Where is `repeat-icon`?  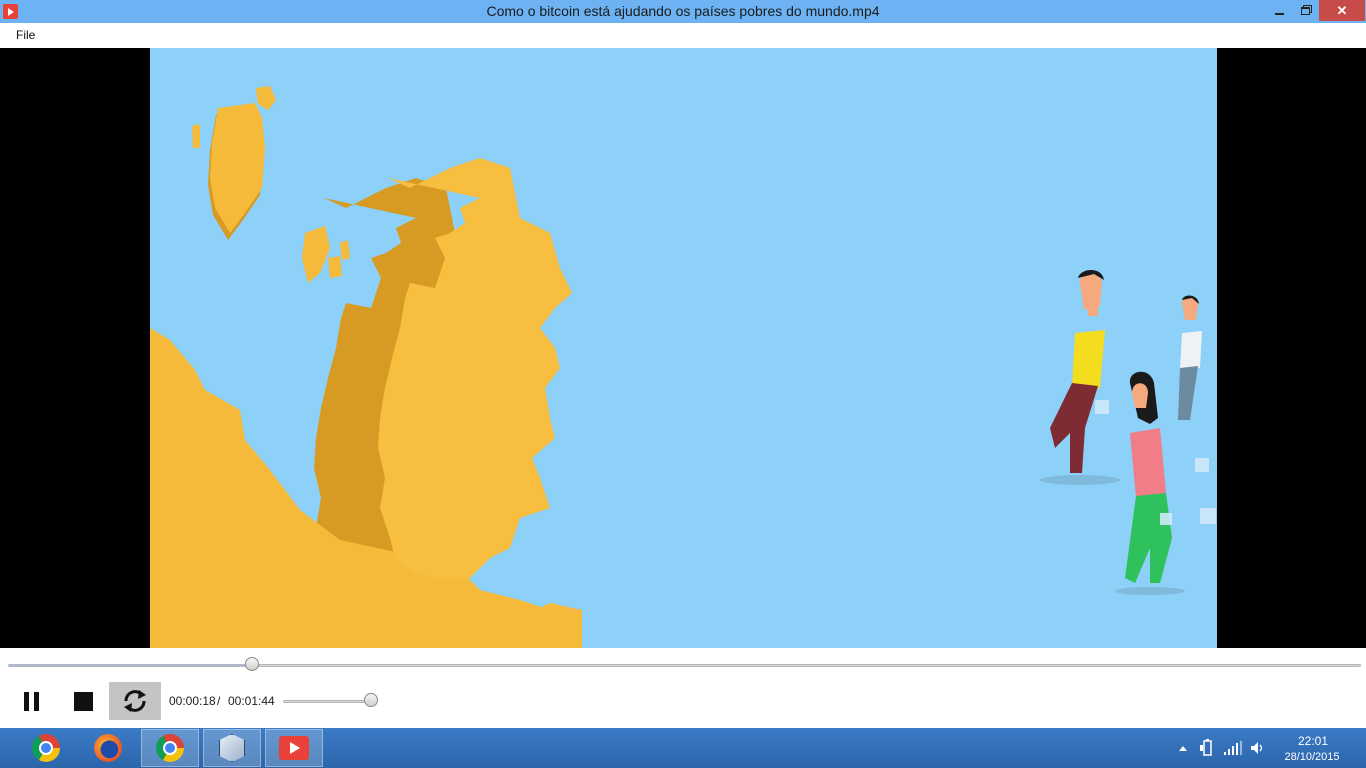
repeat-icon is located at coordinates (135, 701).